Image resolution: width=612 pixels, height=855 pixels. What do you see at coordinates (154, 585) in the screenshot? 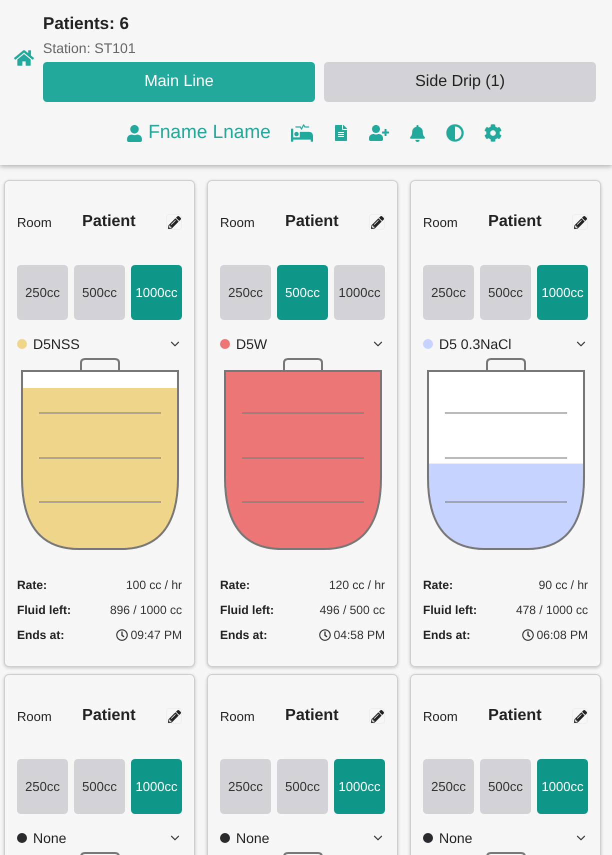
I see `stat-value: 100 cc / hr` at bounding box center [154, 585].